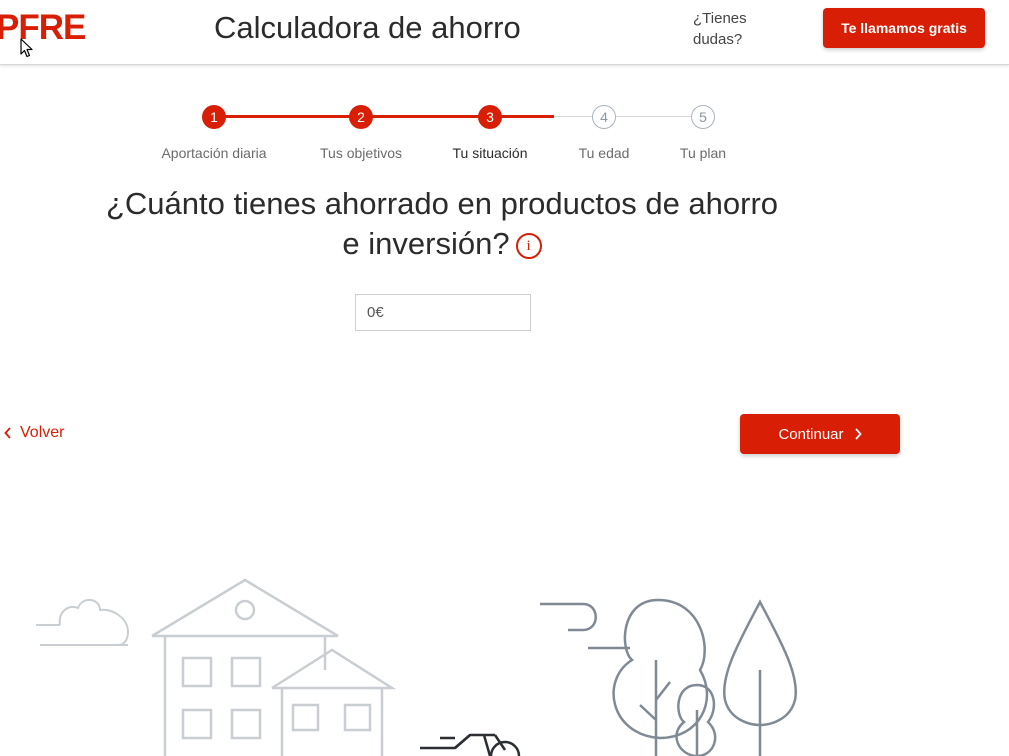 This screenshot has height=756, width=1009. I want to click on step-2-circle: 2, so click(361, 117).